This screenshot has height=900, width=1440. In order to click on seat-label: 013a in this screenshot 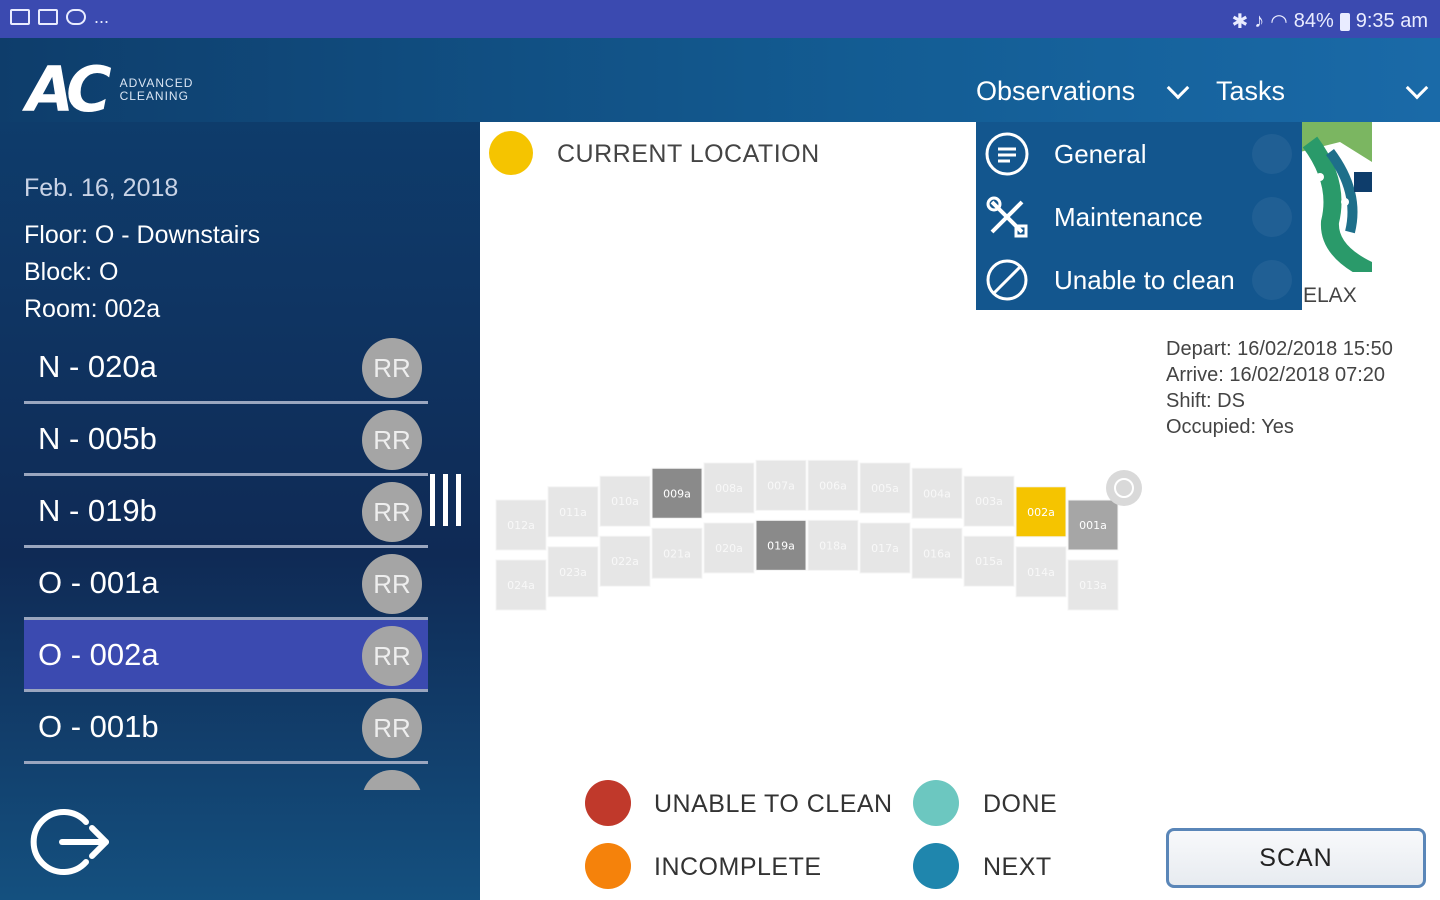, I will do `click(1093, 585)`.